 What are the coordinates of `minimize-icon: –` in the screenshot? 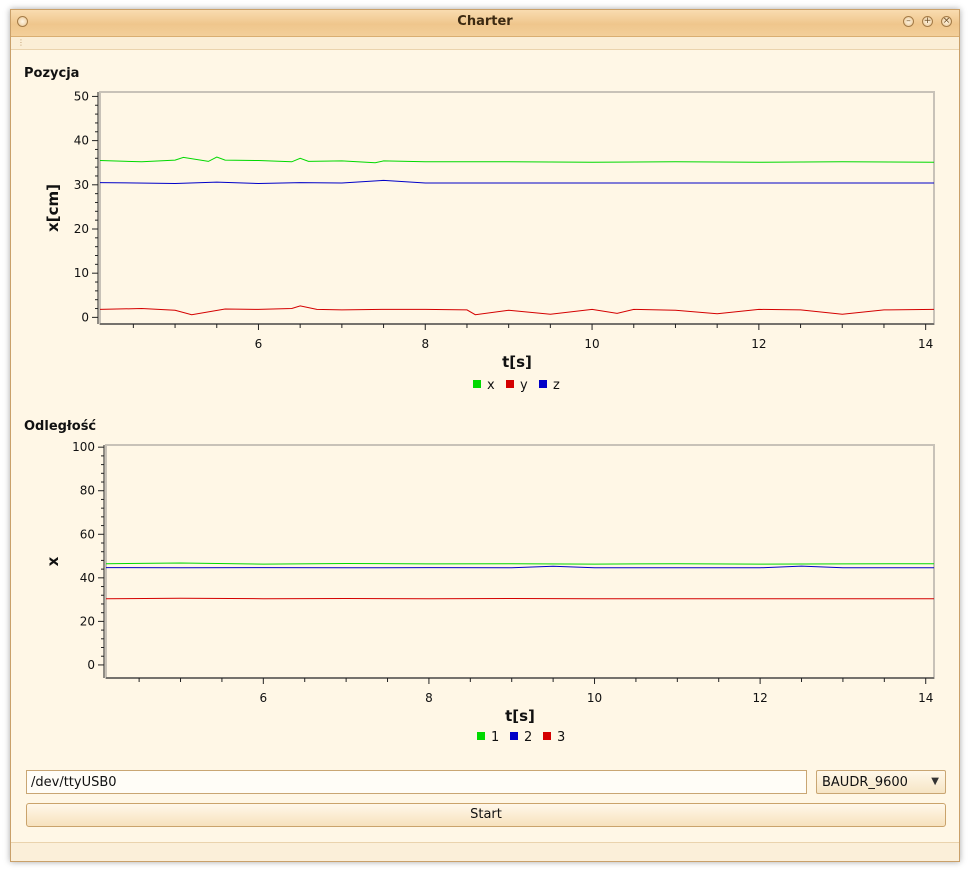 It's located at (908, 21).